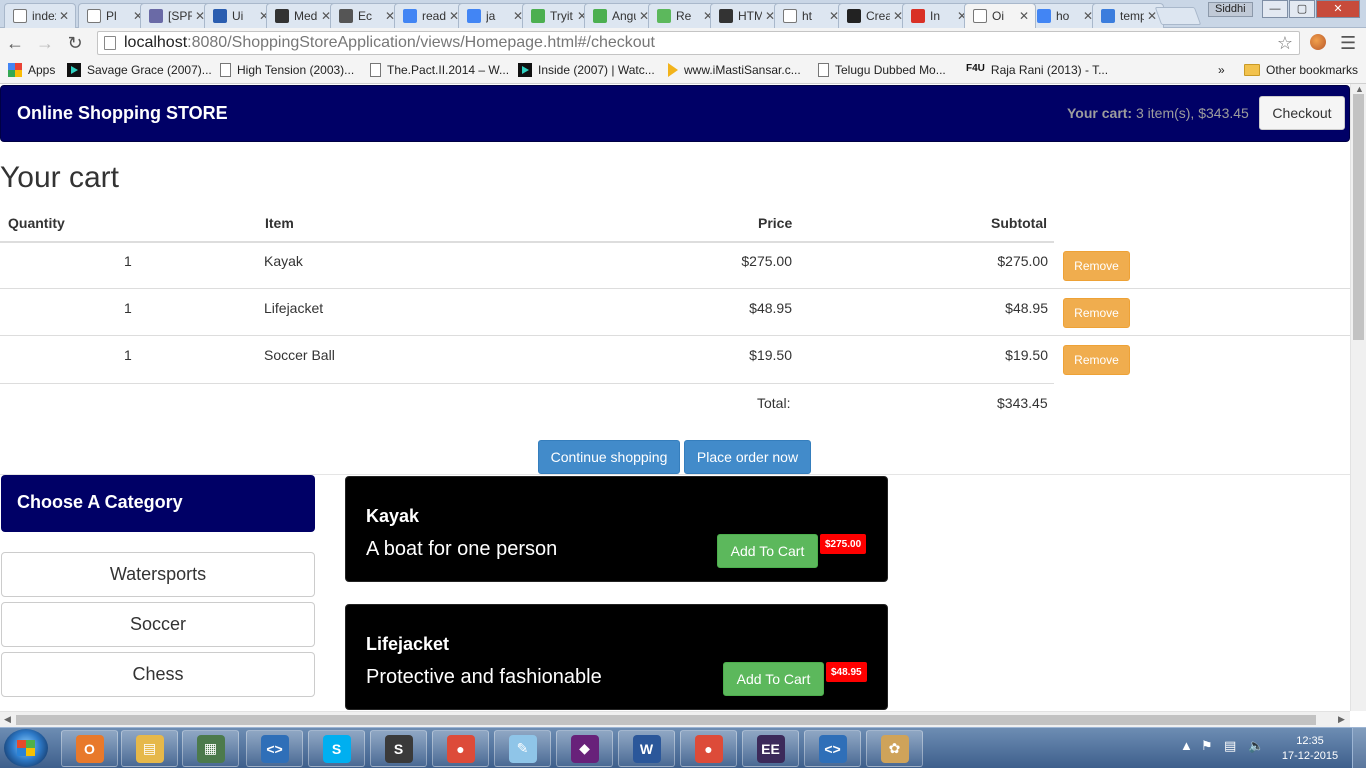 This screenshot has width=1366, height=768. Describe the element at coordinates (1338, 9) in the screenshot. I see `close-window-button: ✕` at that location.